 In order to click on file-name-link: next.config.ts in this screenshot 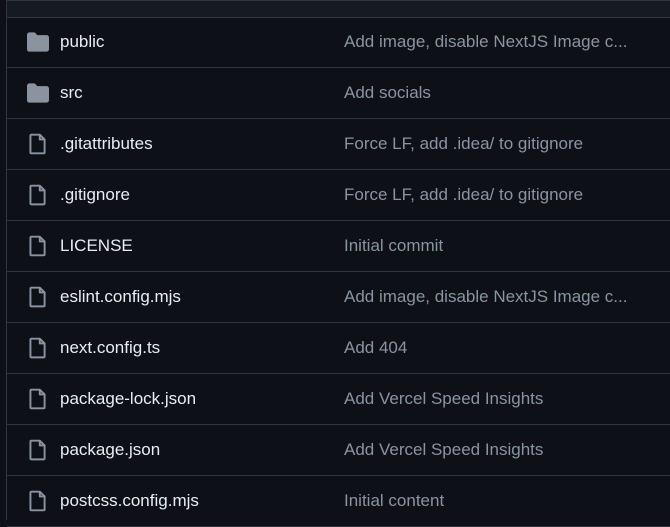, I will do `click(110, 348)`.